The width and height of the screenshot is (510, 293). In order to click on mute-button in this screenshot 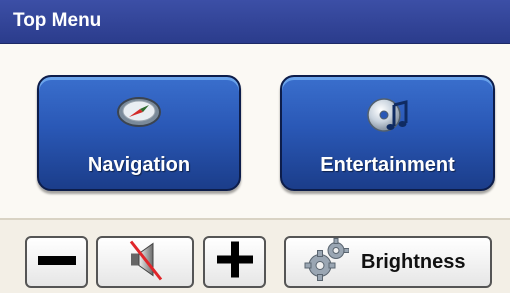, I will do `click(145, 262)`.